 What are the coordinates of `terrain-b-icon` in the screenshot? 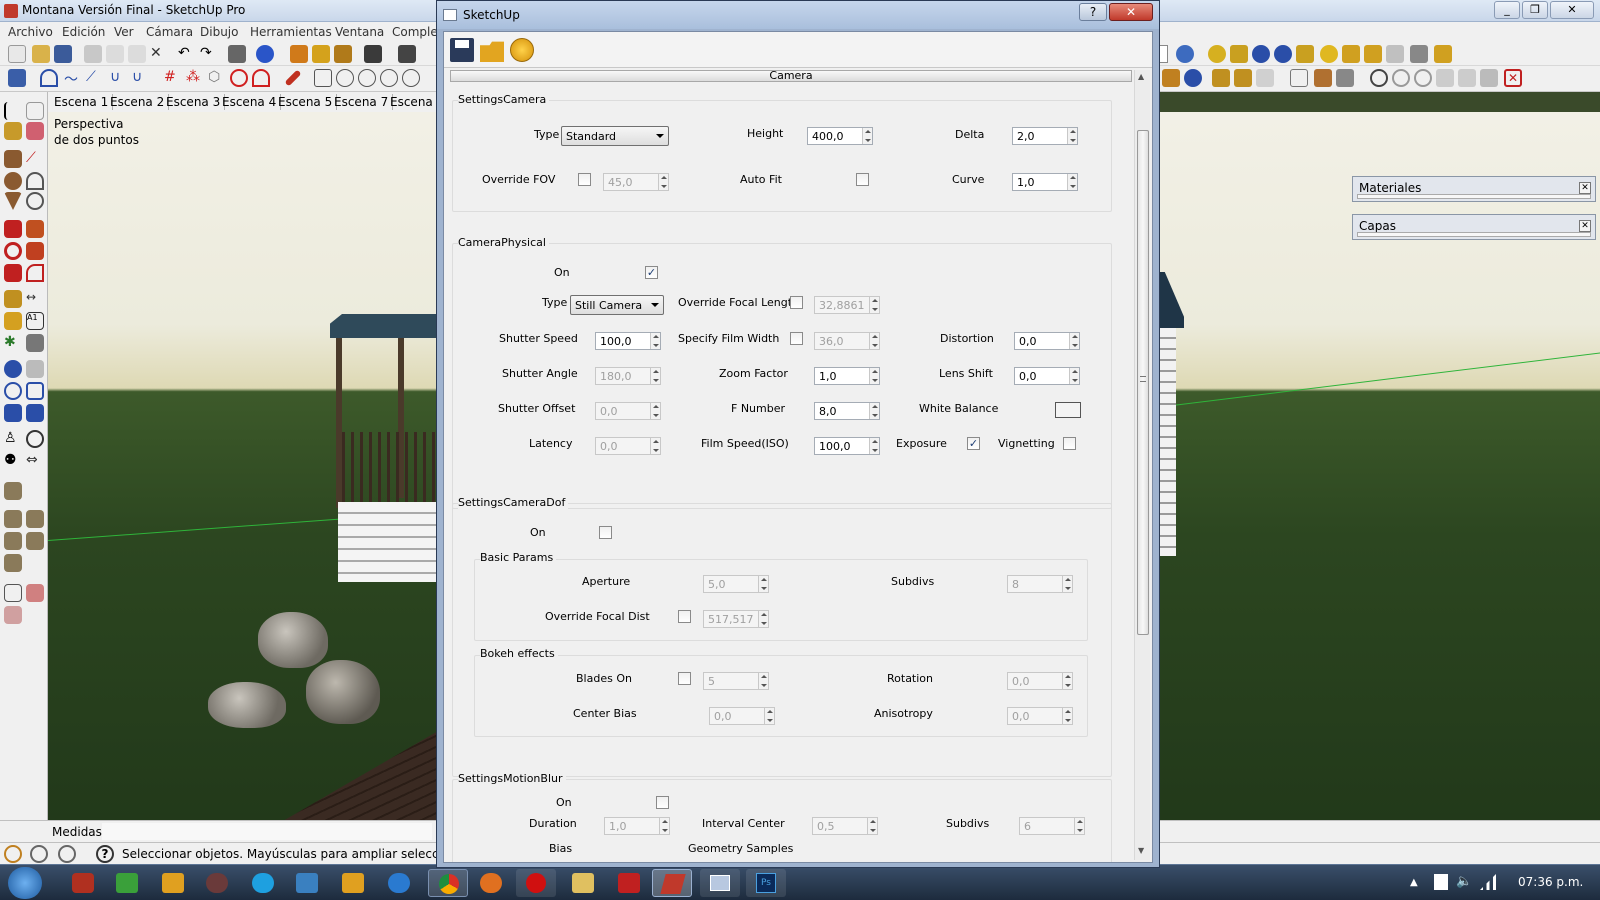 It's located at (35, 519).